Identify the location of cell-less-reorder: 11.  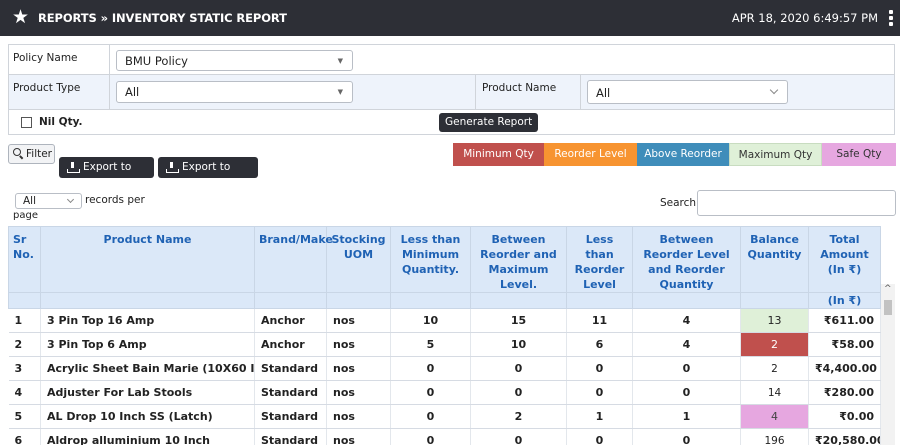
(599, 320).